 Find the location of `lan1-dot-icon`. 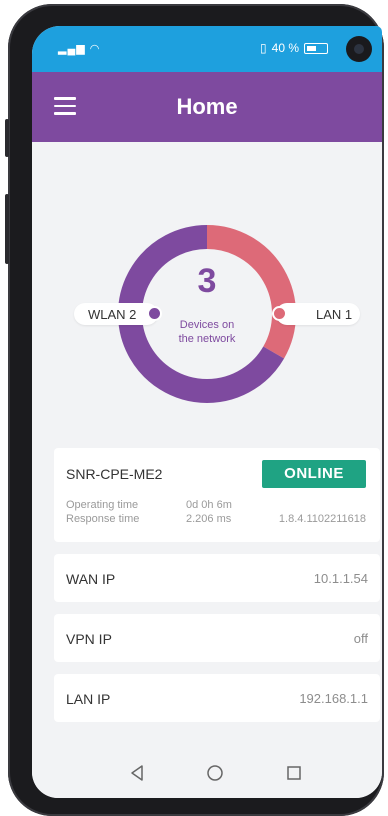

lan1-dot-icon is located at coordinates (279, 313).